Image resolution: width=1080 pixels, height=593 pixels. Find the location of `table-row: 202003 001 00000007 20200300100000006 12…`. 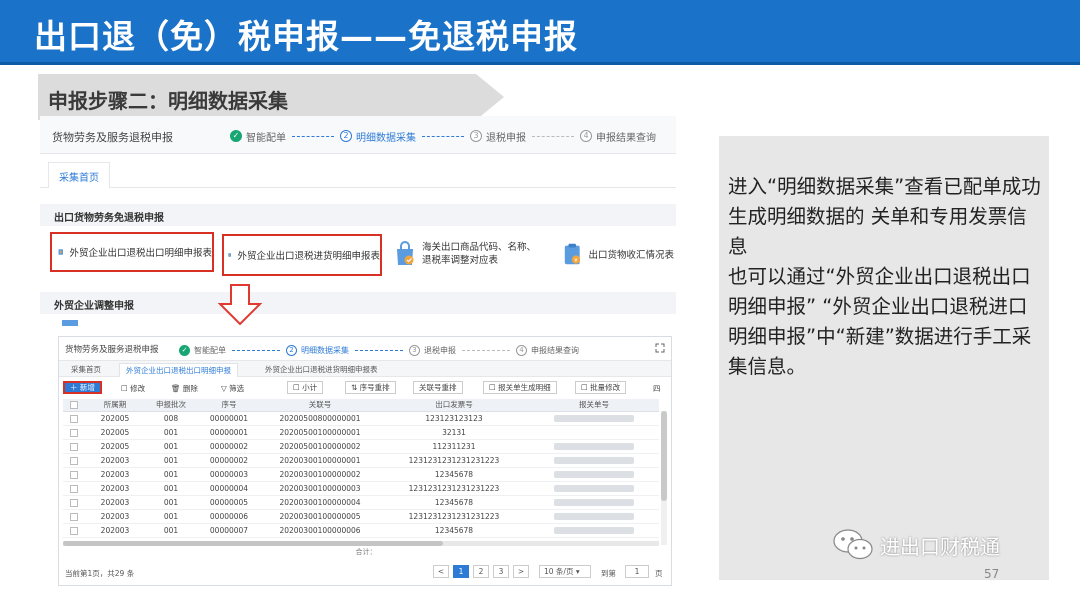

table-row: 202003 001 00000007 20200300100000006 12… is located at coordinates (361, 530).